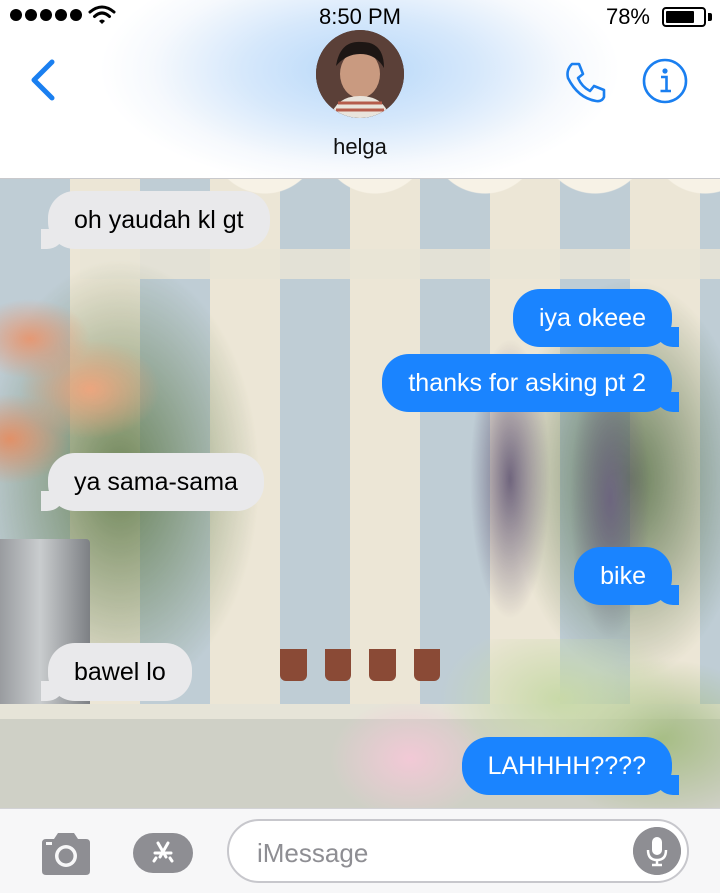 The height and width of the screenshot is (893, 720). I want to click on battery-level, so click(680, 17).